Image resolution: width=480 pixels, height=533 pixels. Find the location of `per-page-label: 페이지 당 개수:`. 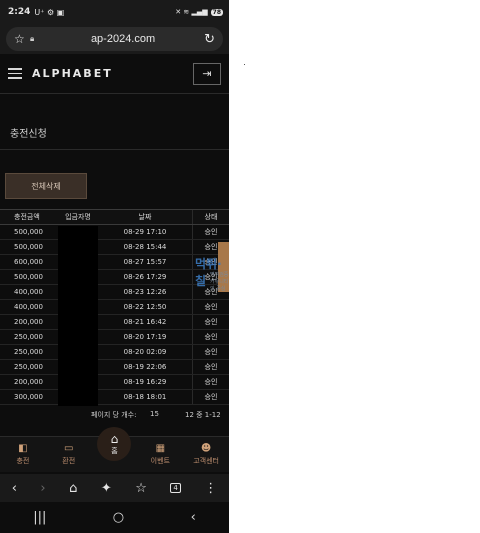

per-page-label: 페이지 당 개수: is located at coordinates (114, 415).